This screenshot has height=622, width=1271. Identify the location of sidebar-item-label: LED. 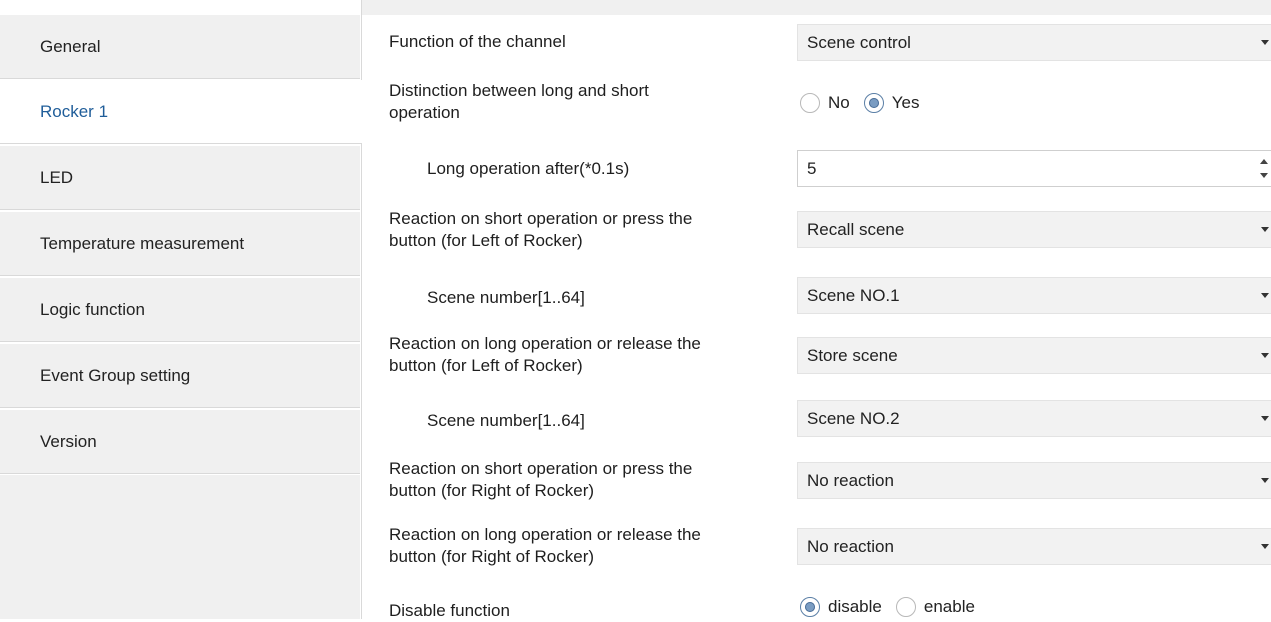
(57, 177).